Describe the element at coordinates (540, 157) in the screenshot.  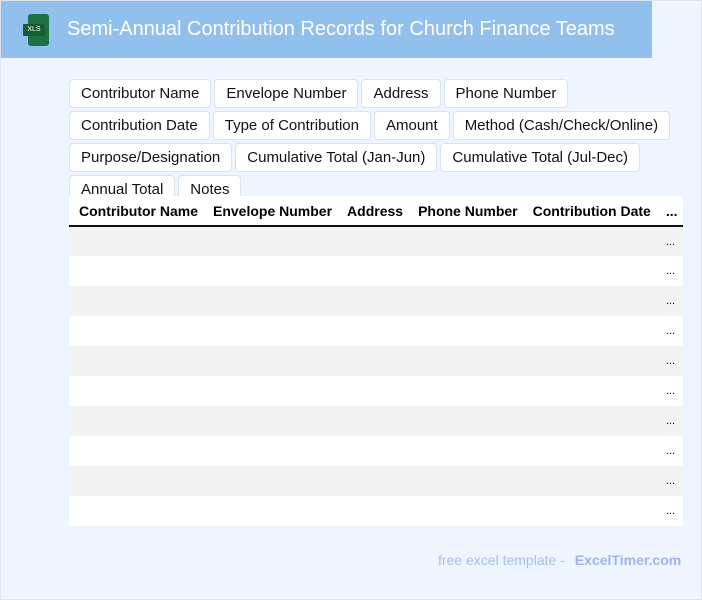
I see `field-chip: Cumulative Total (Jul-Dec)` at that location.